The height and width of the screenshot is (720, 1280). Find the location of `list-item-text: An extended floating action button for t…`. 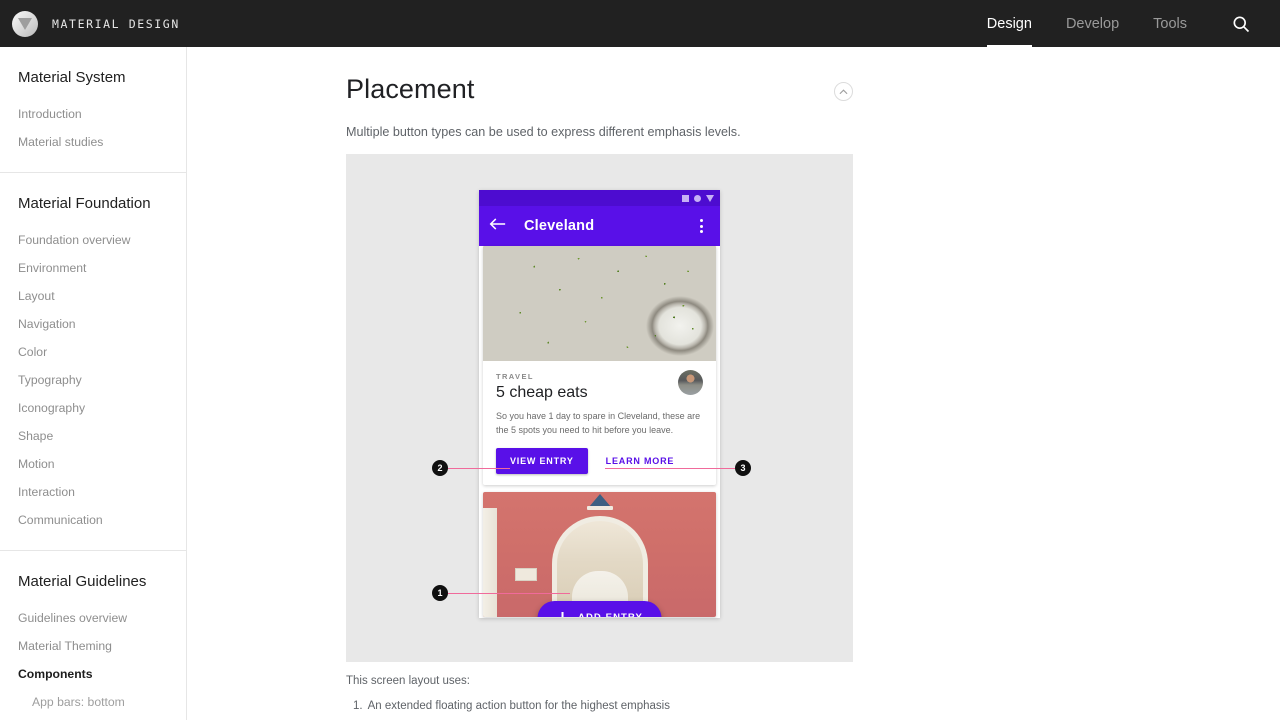

list-item-text: An extended floating action button for t… is located at coordinates (518, 706).